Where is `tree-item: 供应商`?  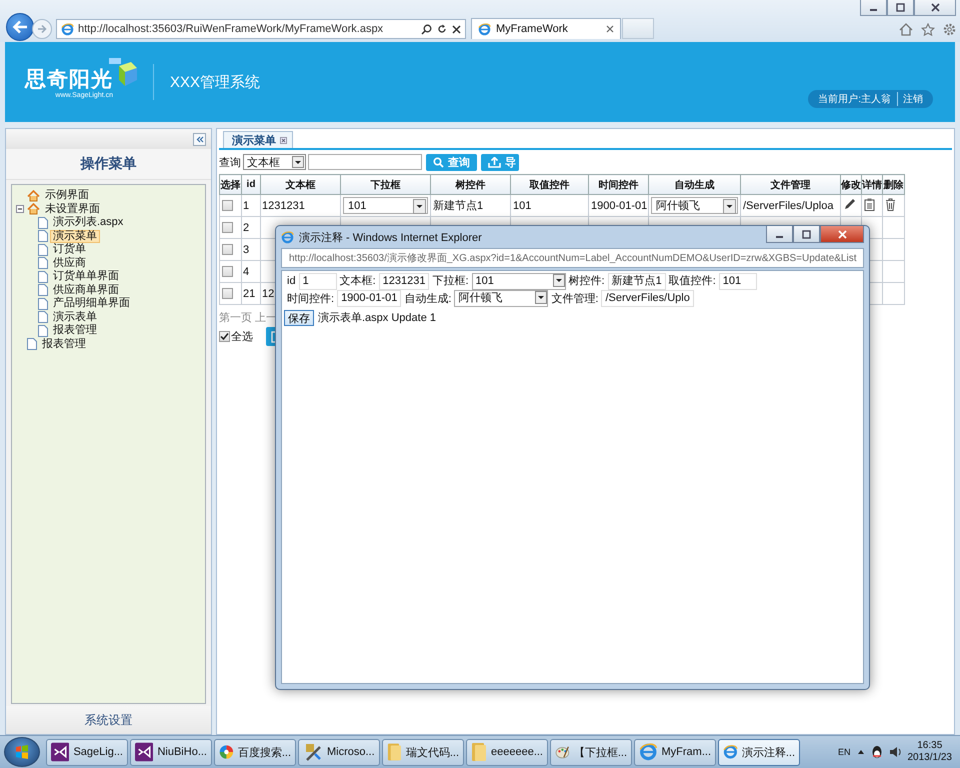
tree-item: 供应商 is located at coordinates (69, 263).